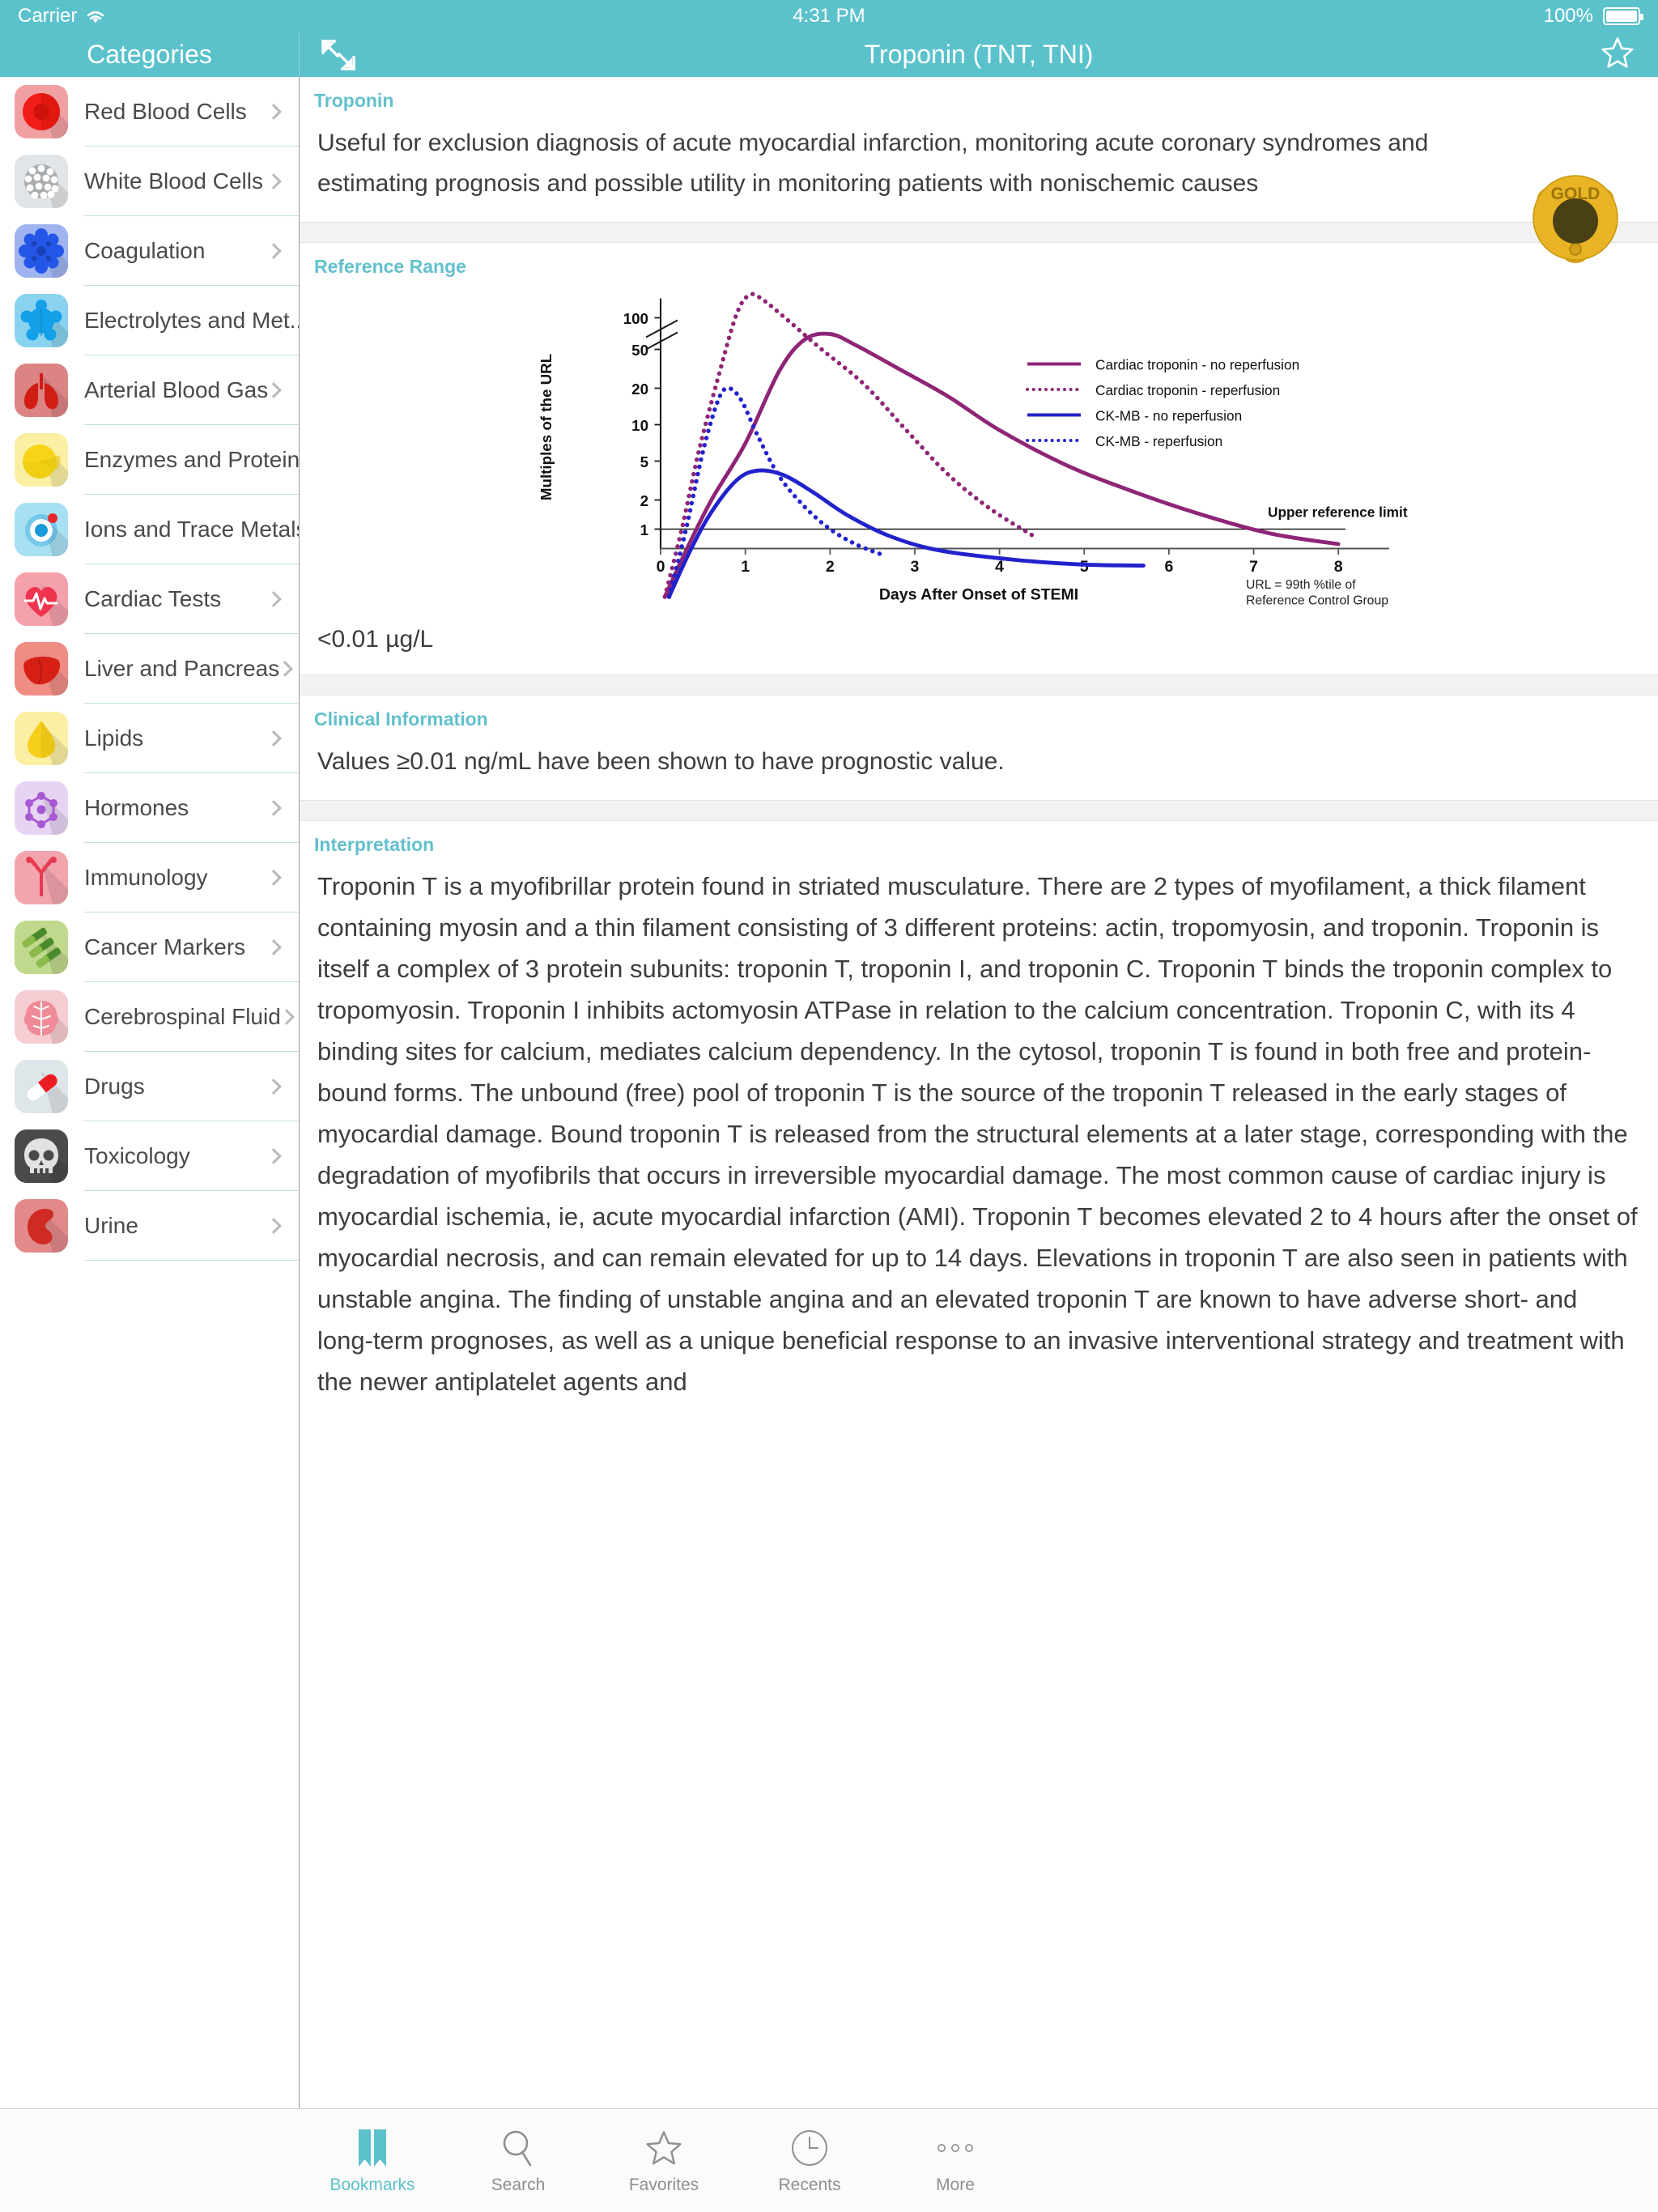 Image resolution: width=1658 pixels, height=2212 pixels. I want to click on sidebar-item-urine: Urine, so click(149, 1226).